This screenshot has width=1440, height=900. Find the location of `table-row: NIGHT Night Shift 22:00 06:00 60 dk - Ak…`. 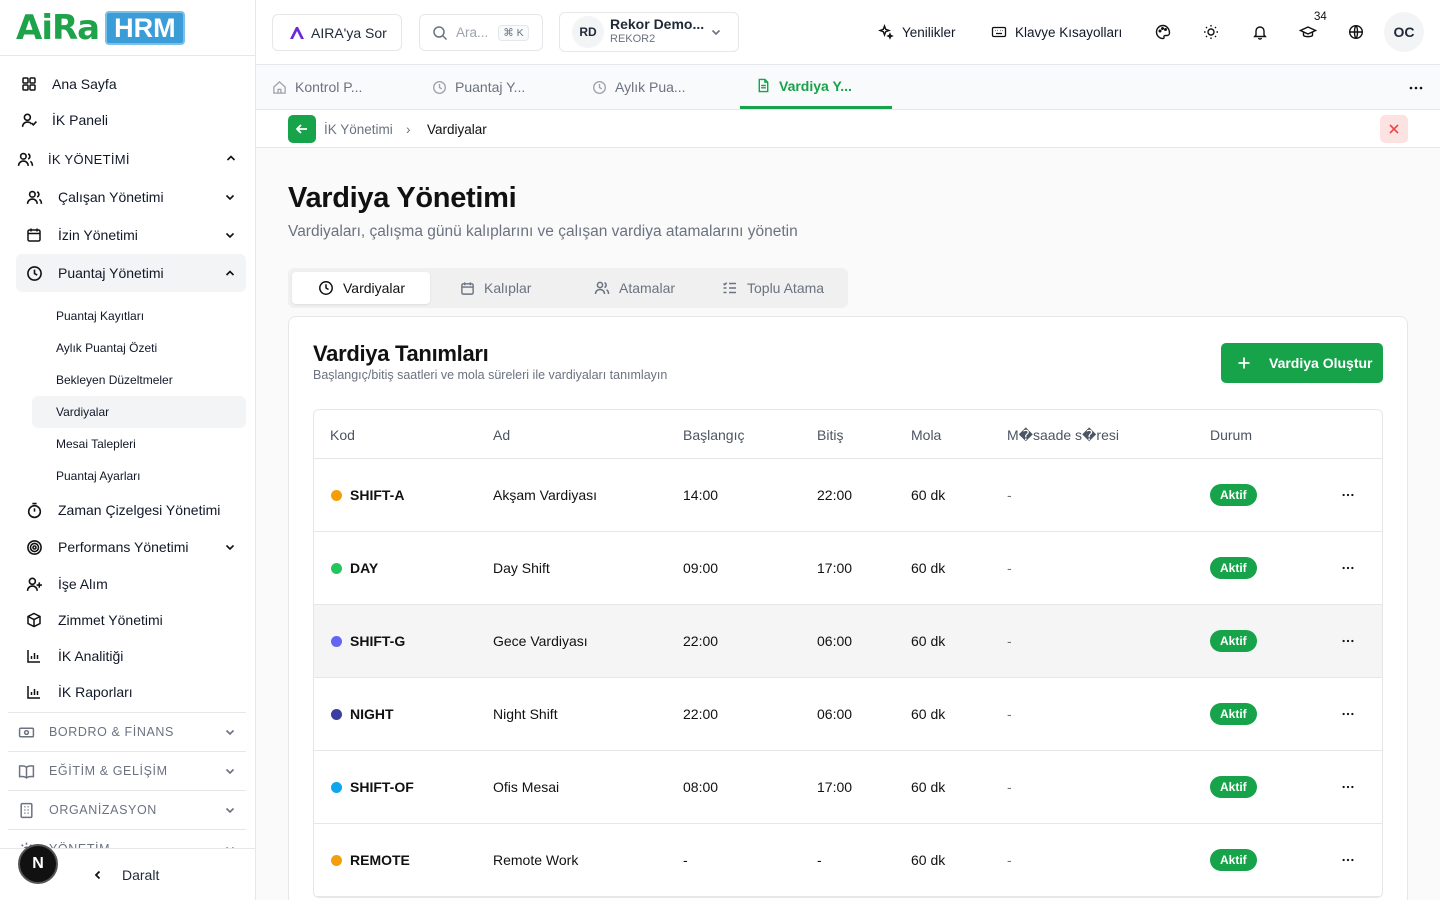

table-row: NIGHT Night Shift 22:00 06:00 60 dk - Ak… is located at coordinates (848, 714).